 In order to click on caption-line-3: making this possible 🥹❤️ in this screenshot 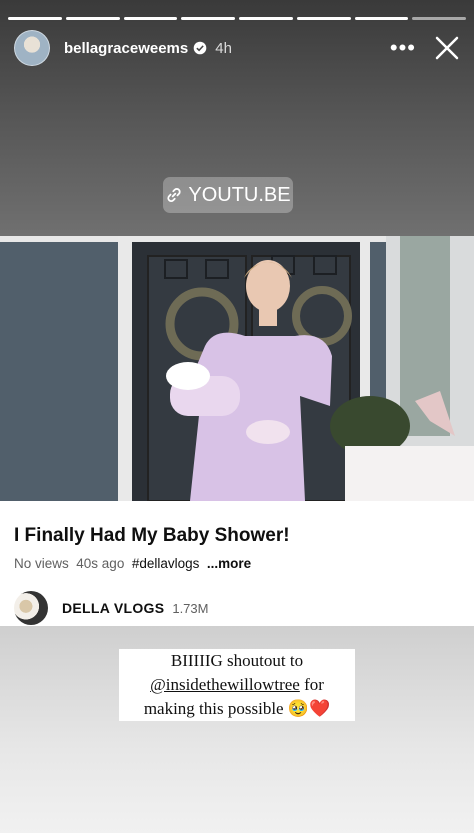, I will do `click(237, 708)`.